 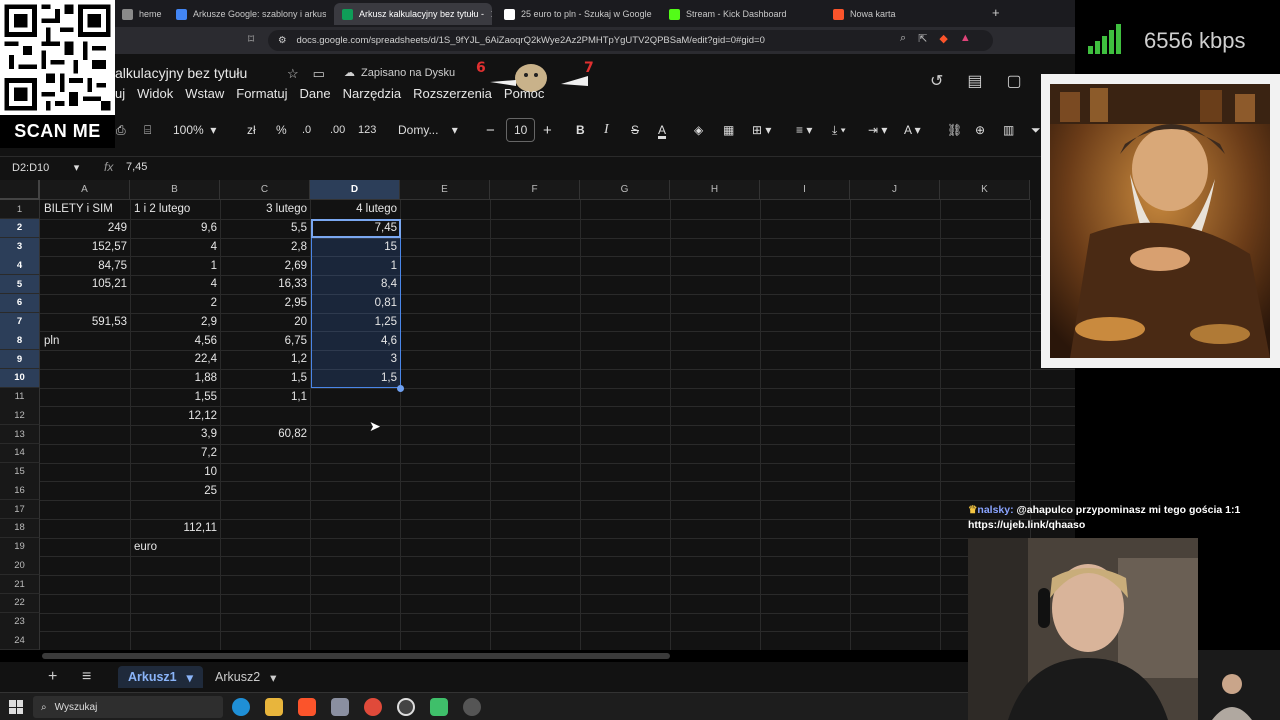 I want to click on fill-color-icon: ◈, so click(x=698, y=130).